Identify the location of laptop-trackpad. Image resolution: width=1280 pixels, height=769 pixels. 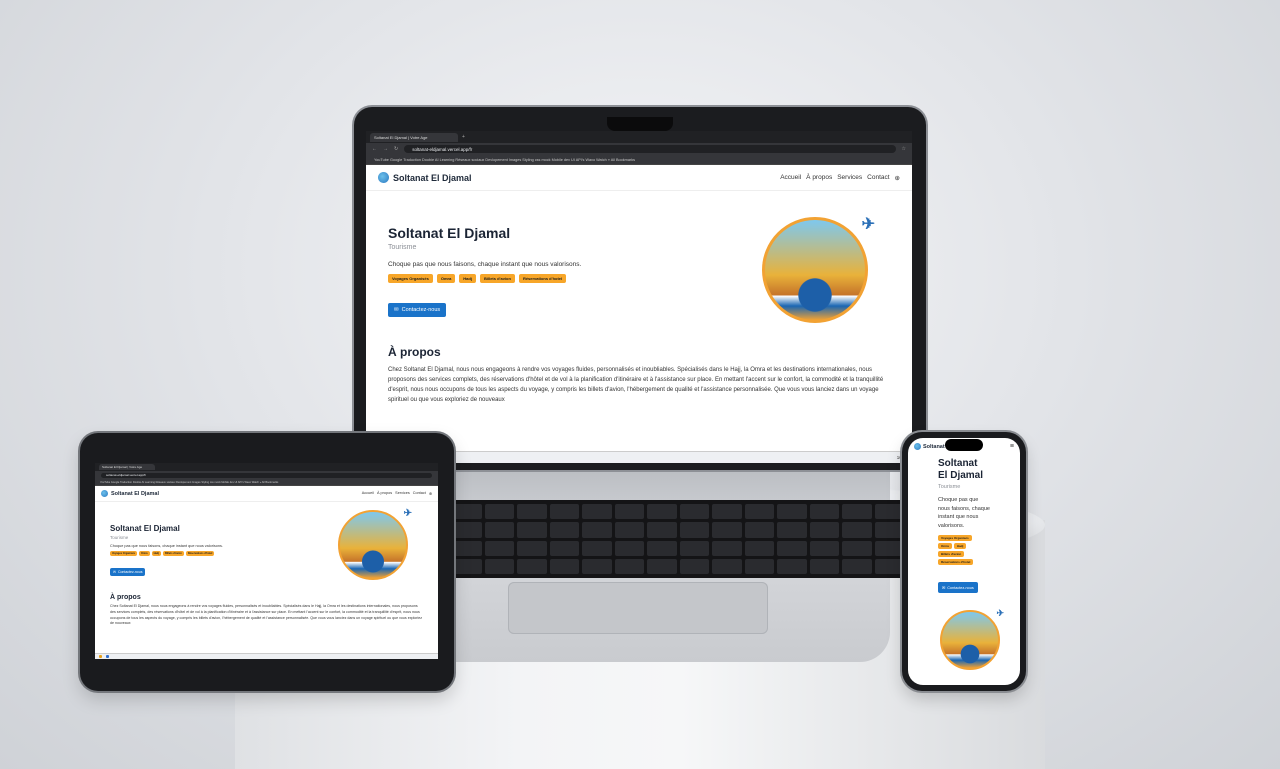
(638, 608).